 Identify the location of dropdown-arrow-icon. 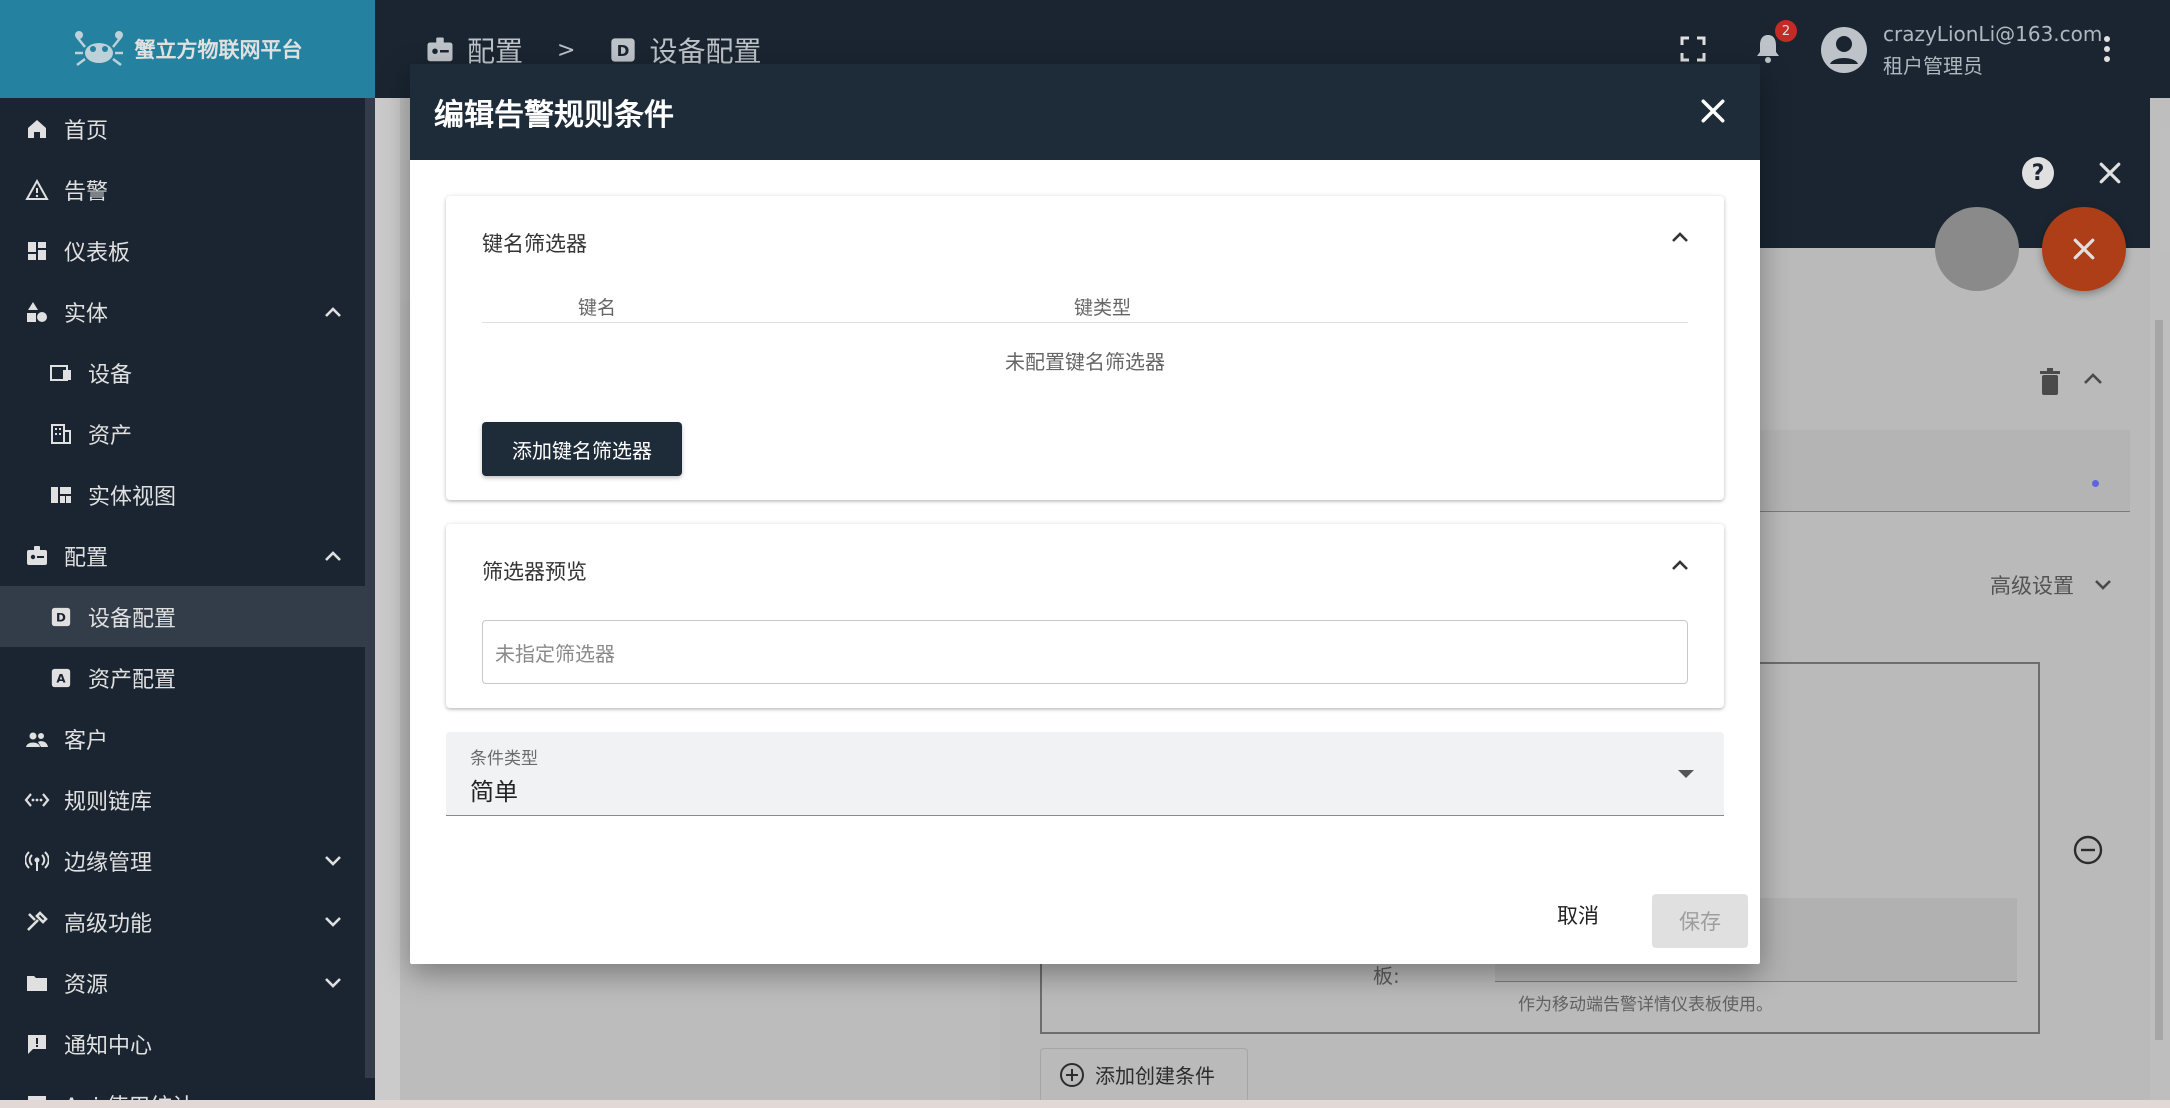
(1686, 774).